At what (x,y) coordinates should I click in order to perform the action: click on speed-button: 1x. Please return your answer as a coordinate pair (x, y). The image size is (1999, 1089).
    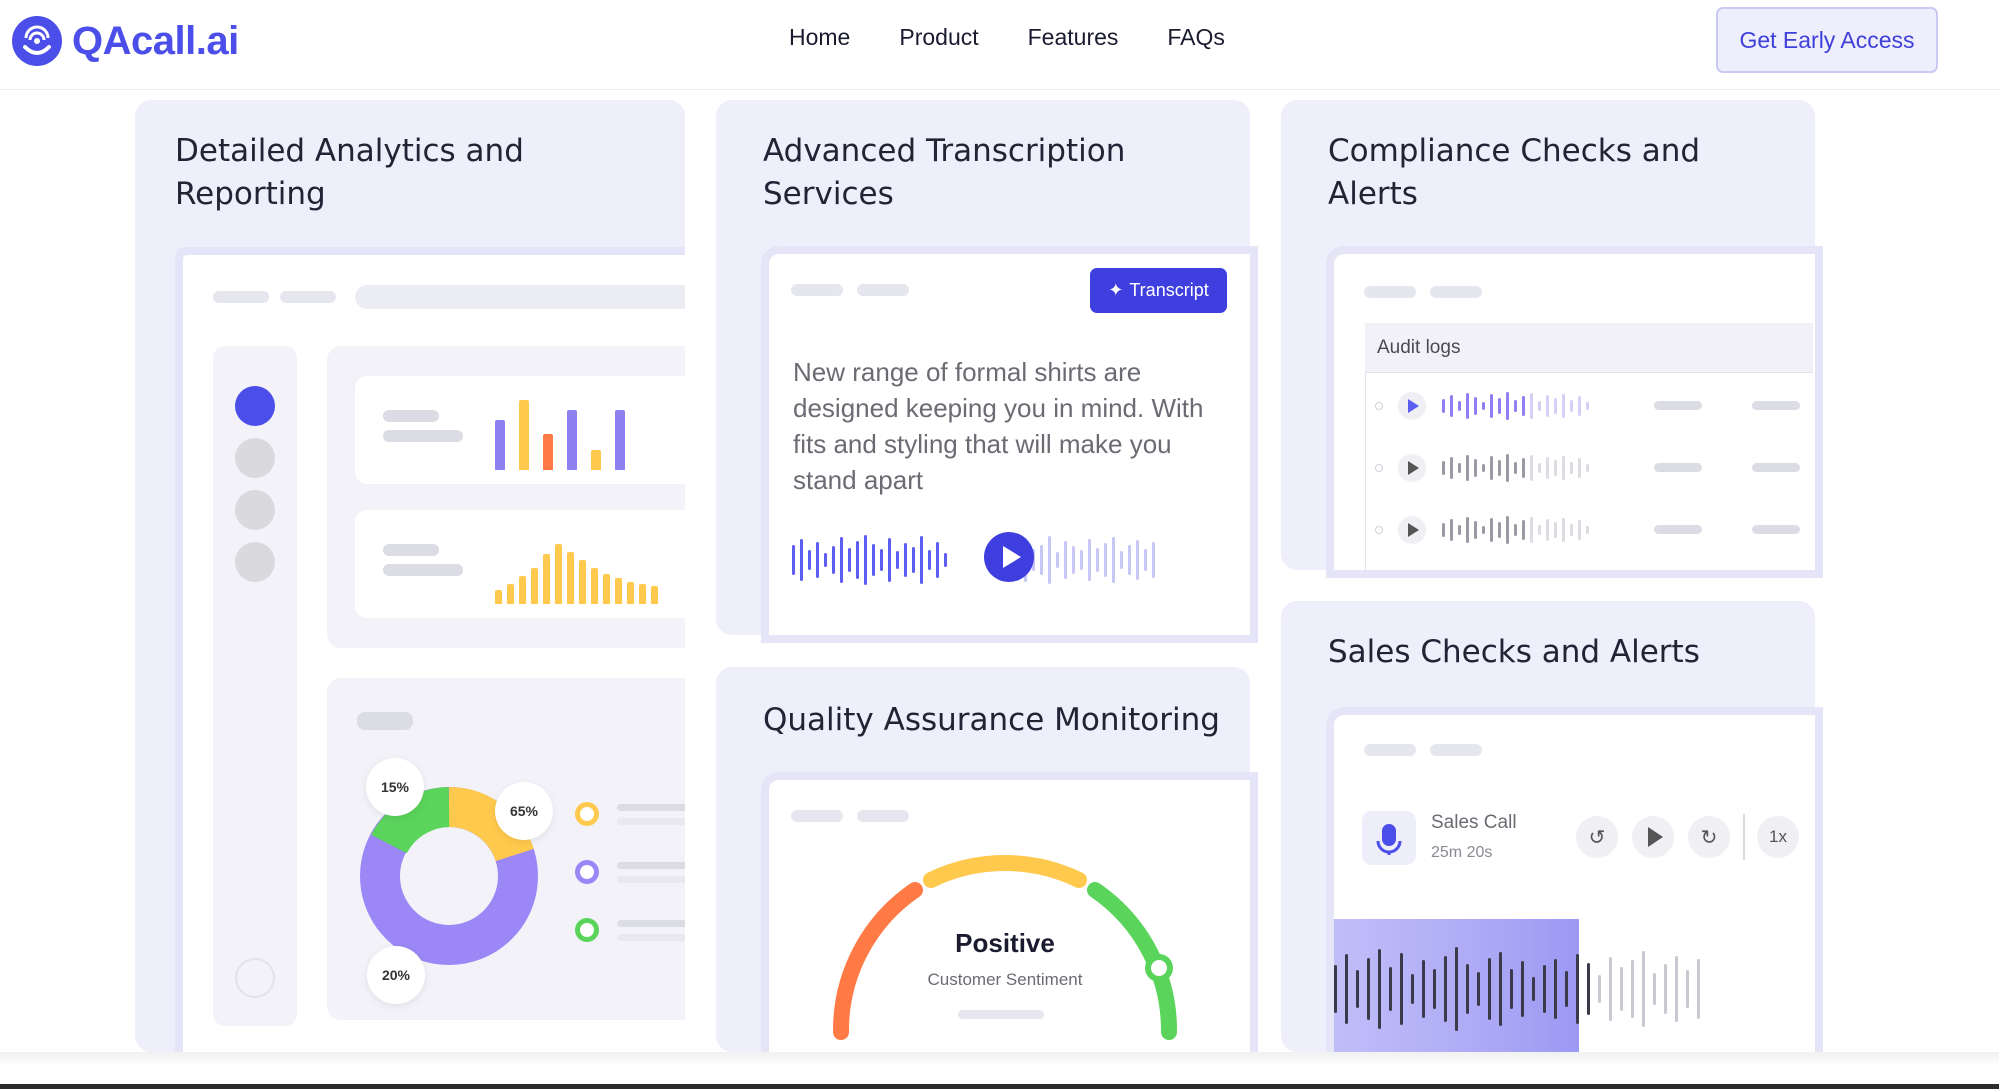
    Looking at the image, I should click on (1778, 837).